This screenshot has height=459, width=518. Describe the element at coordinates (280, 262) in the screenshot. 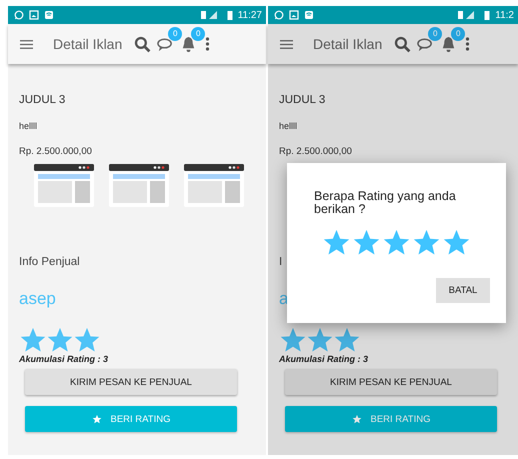

I see `section-heading: I` at that location.